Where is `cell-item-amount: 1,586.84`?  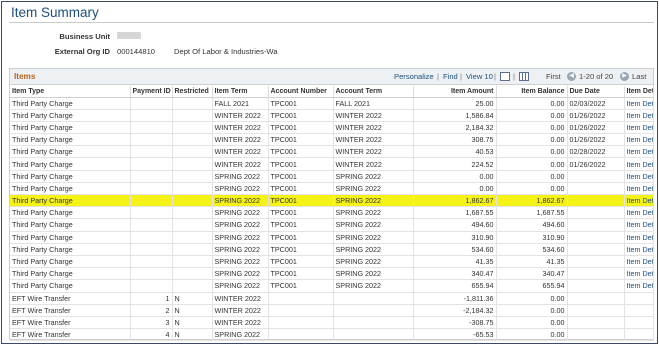
cell-item-amount: 1,586.84 is located at coordinates (455, 115).